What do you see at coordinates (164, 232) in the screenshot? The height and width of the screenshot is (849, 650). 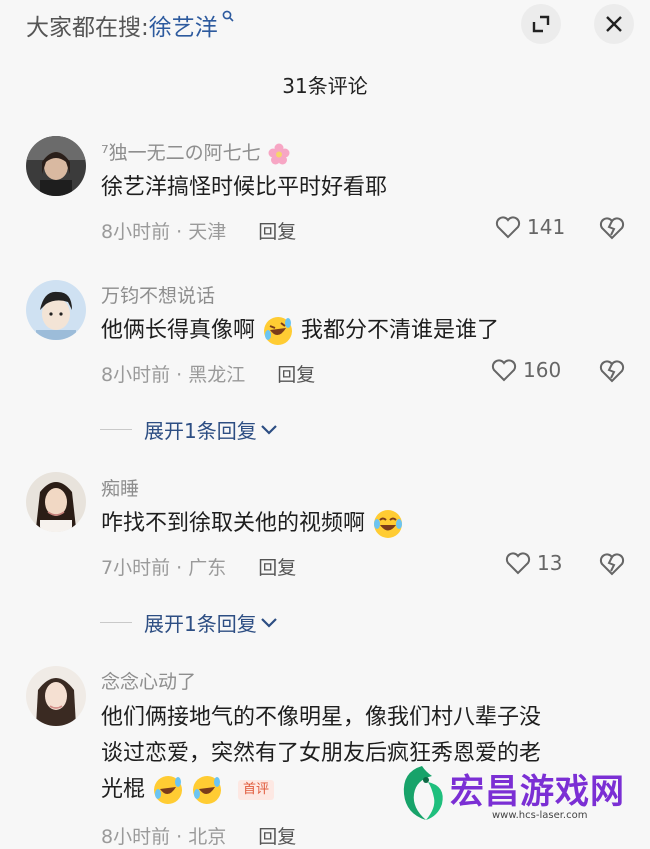 I see `time-location: 8小时前 · 天津` at bounding box center [164, 232].